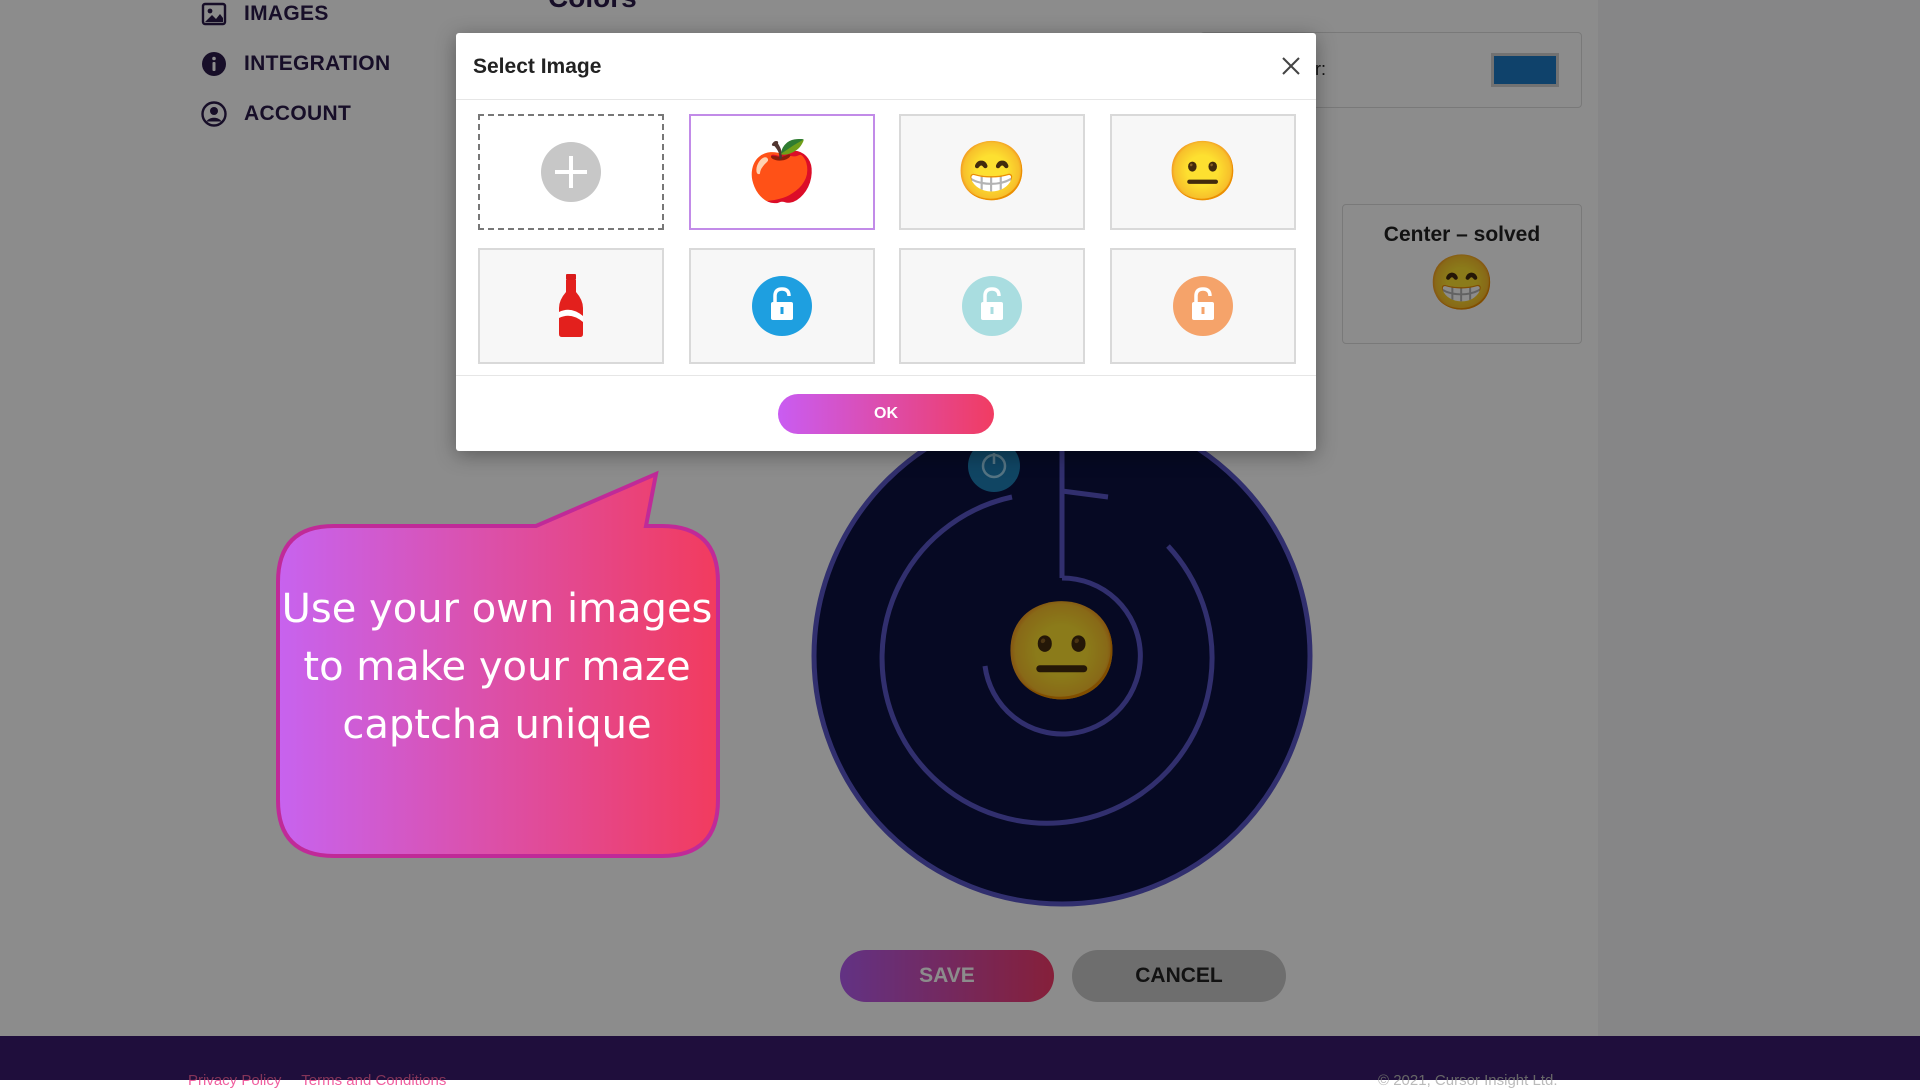 The height and width of the screenshot is (1089, 1920). Describe the element at coordinates (537, 66) in the screenshot. I see `dialog-title: Select Image` at that location.